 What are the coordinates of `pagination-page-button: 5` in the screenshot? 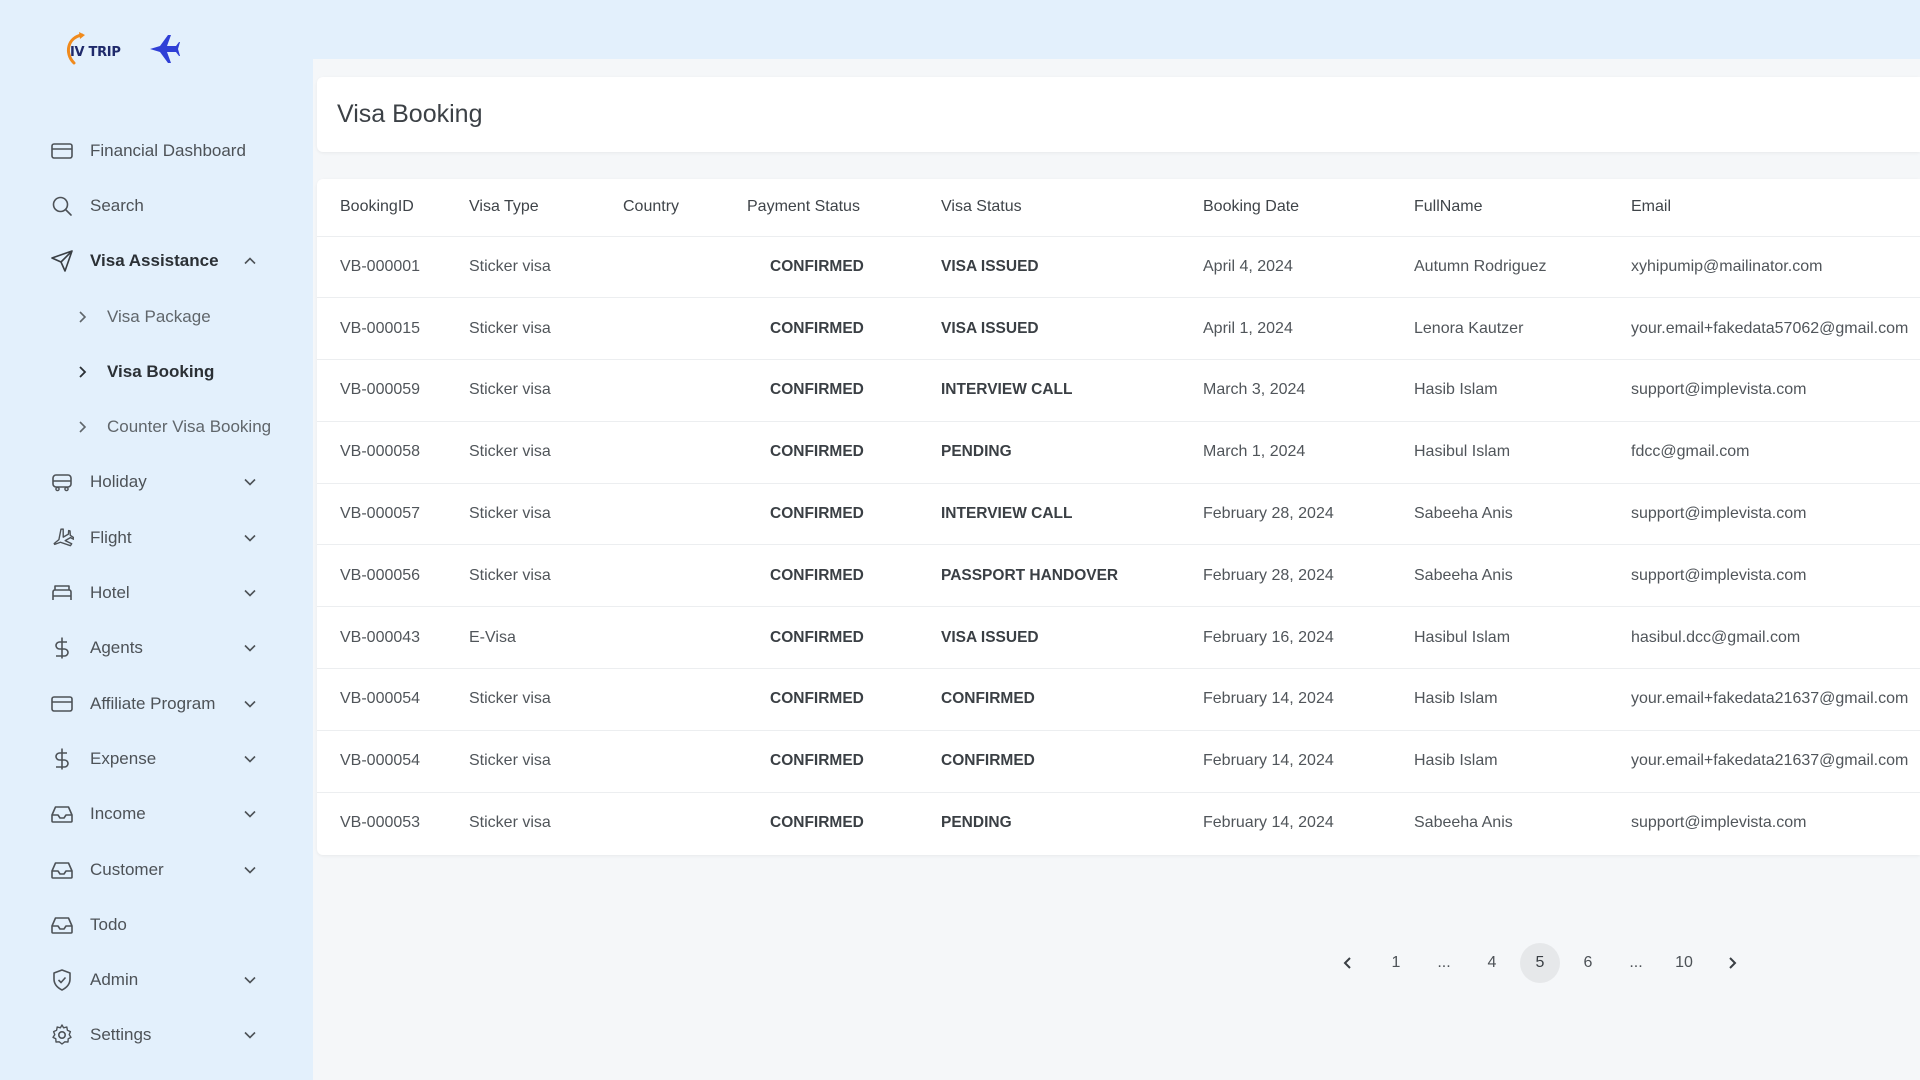 It's located at (1540, 963).